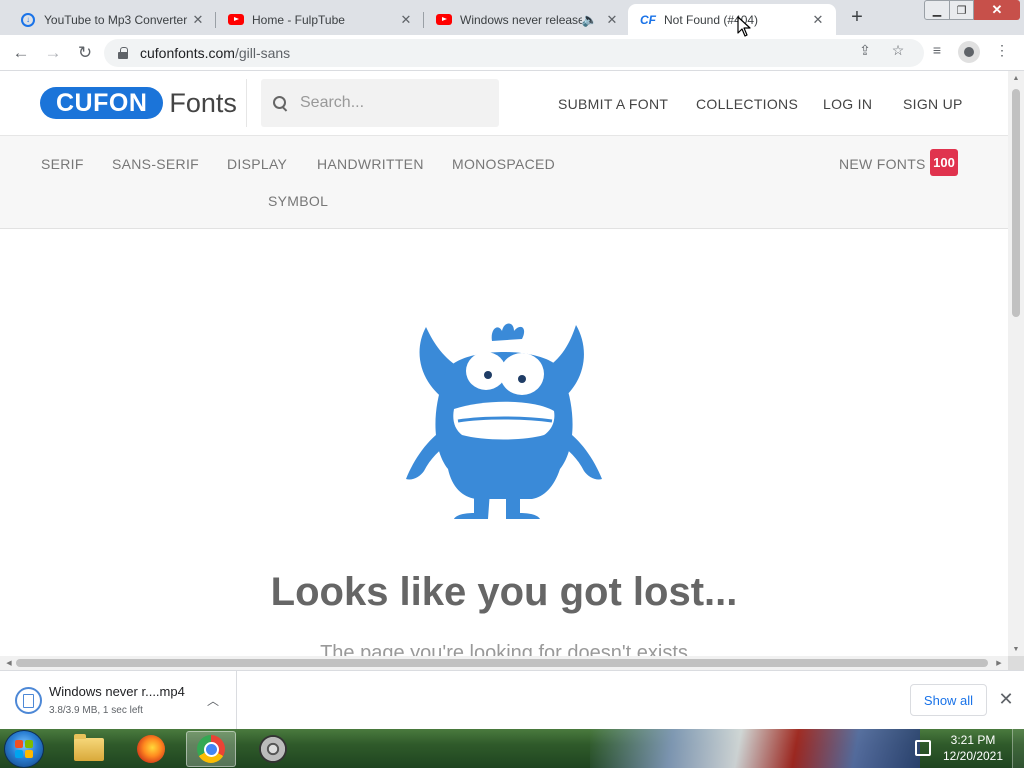  What do you see at coordinates (590, 20) in the screenshot?
I see `audio-playing-icon: 🔈` at bounding box center [590, 20].